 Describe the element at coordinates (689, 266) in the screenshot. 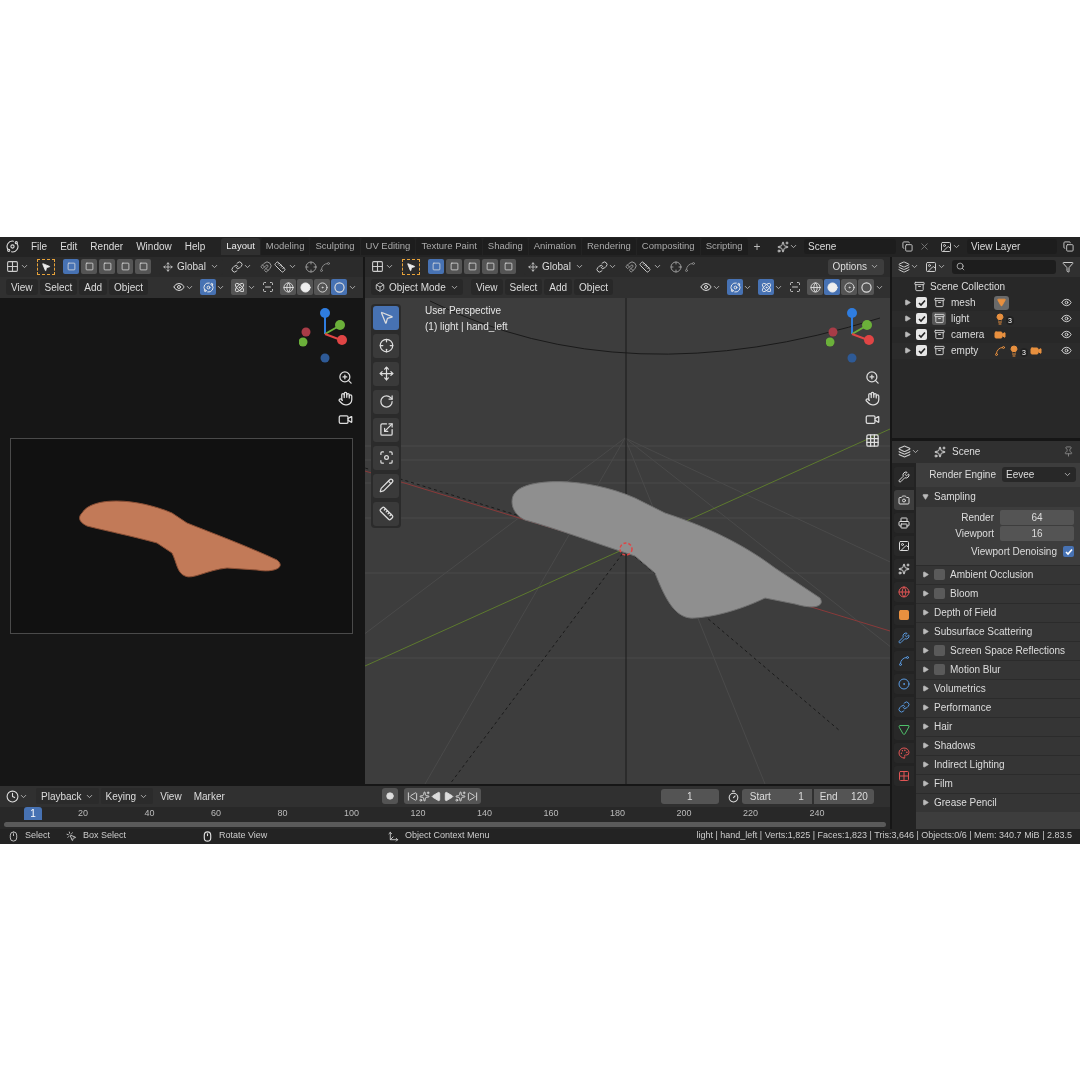

I see `falloff-icon` at that location.